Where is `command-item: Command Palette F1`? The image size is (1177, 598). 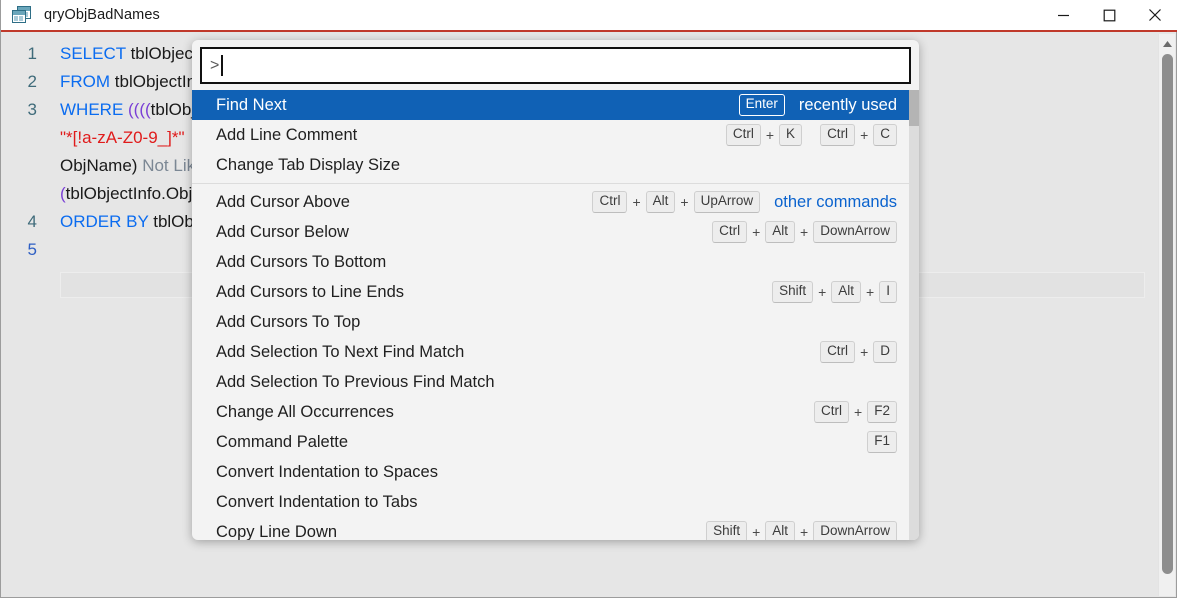 command-item: Command Palette F1 is located at coordinates (555, 442).